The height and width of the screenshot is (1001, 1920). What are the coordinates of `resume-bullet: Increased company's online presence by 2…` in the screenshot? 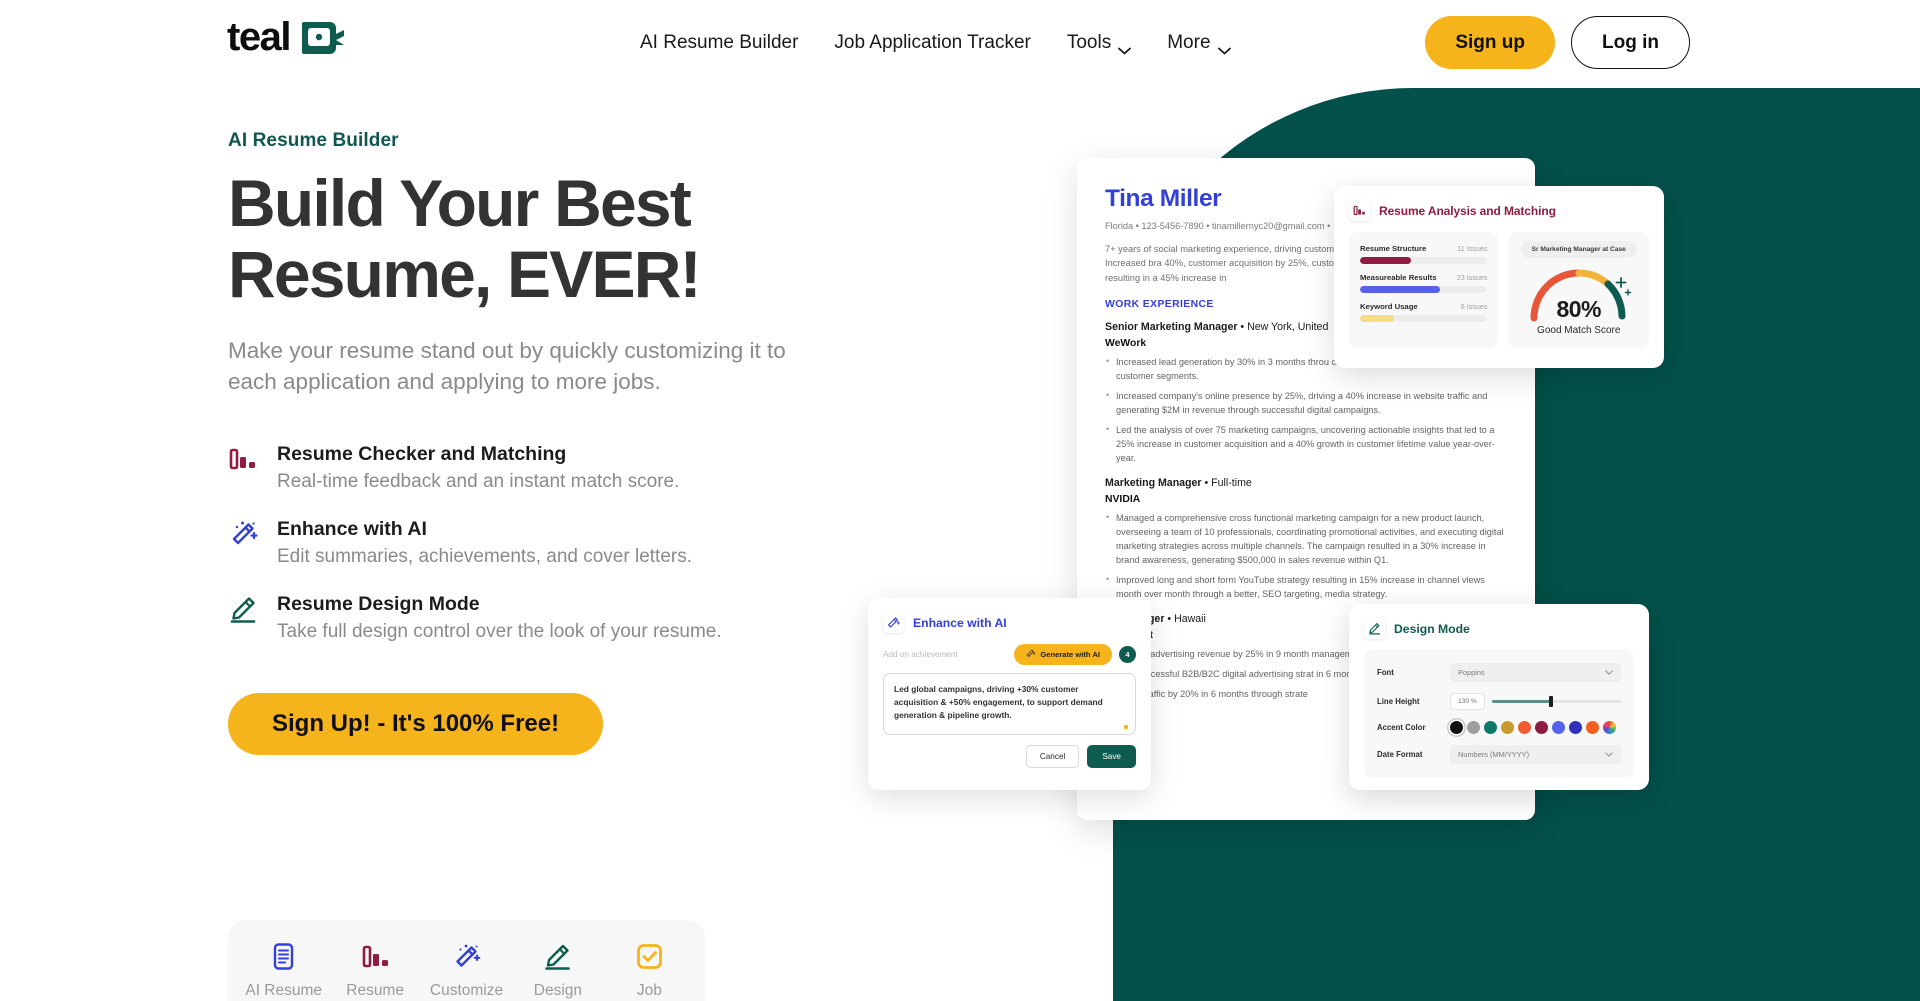 It's located at (1306, 403).